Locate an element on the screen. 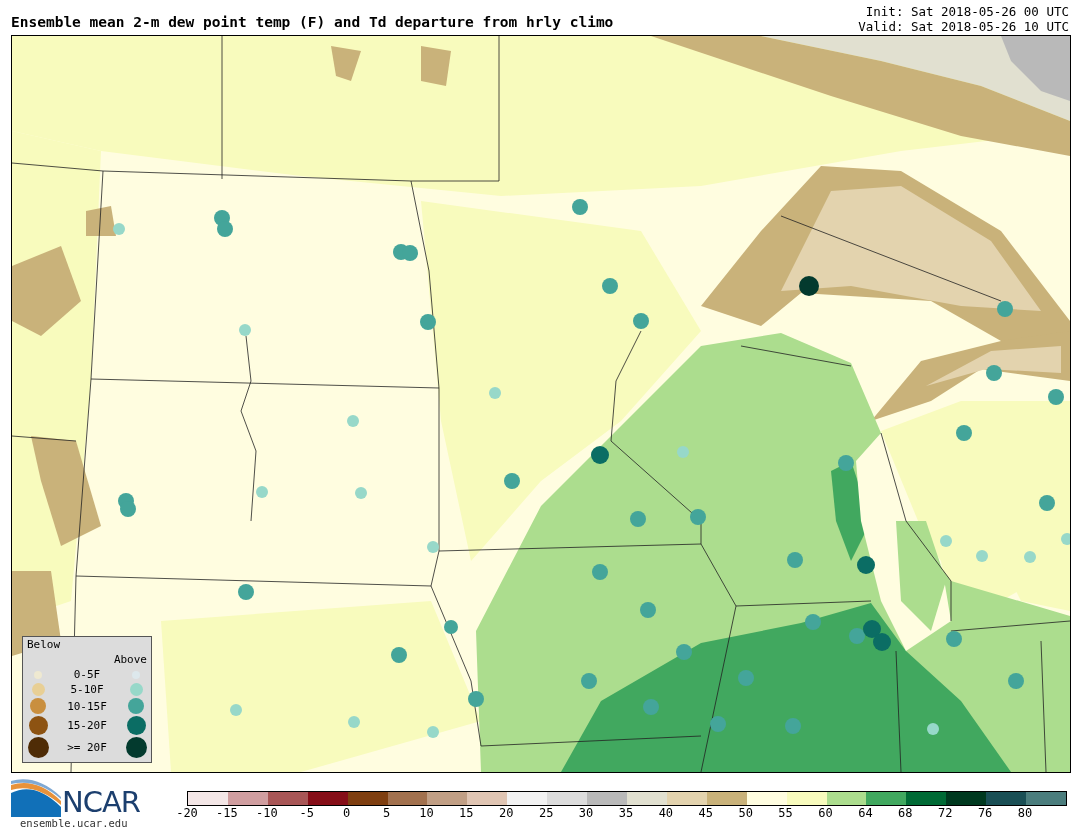  scale-tick-label: 72 is located at coordinates (945, 813).